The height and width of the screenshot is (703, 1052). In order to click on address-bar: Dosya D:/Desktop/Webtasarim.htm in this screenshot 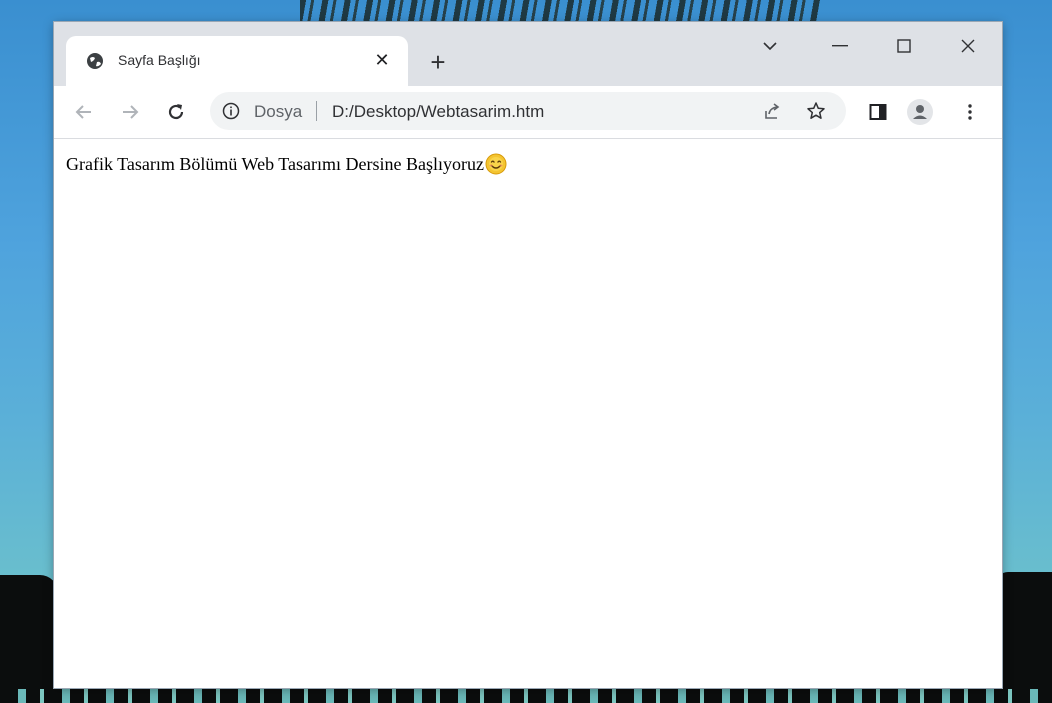, I will do `click(528, 111)`.